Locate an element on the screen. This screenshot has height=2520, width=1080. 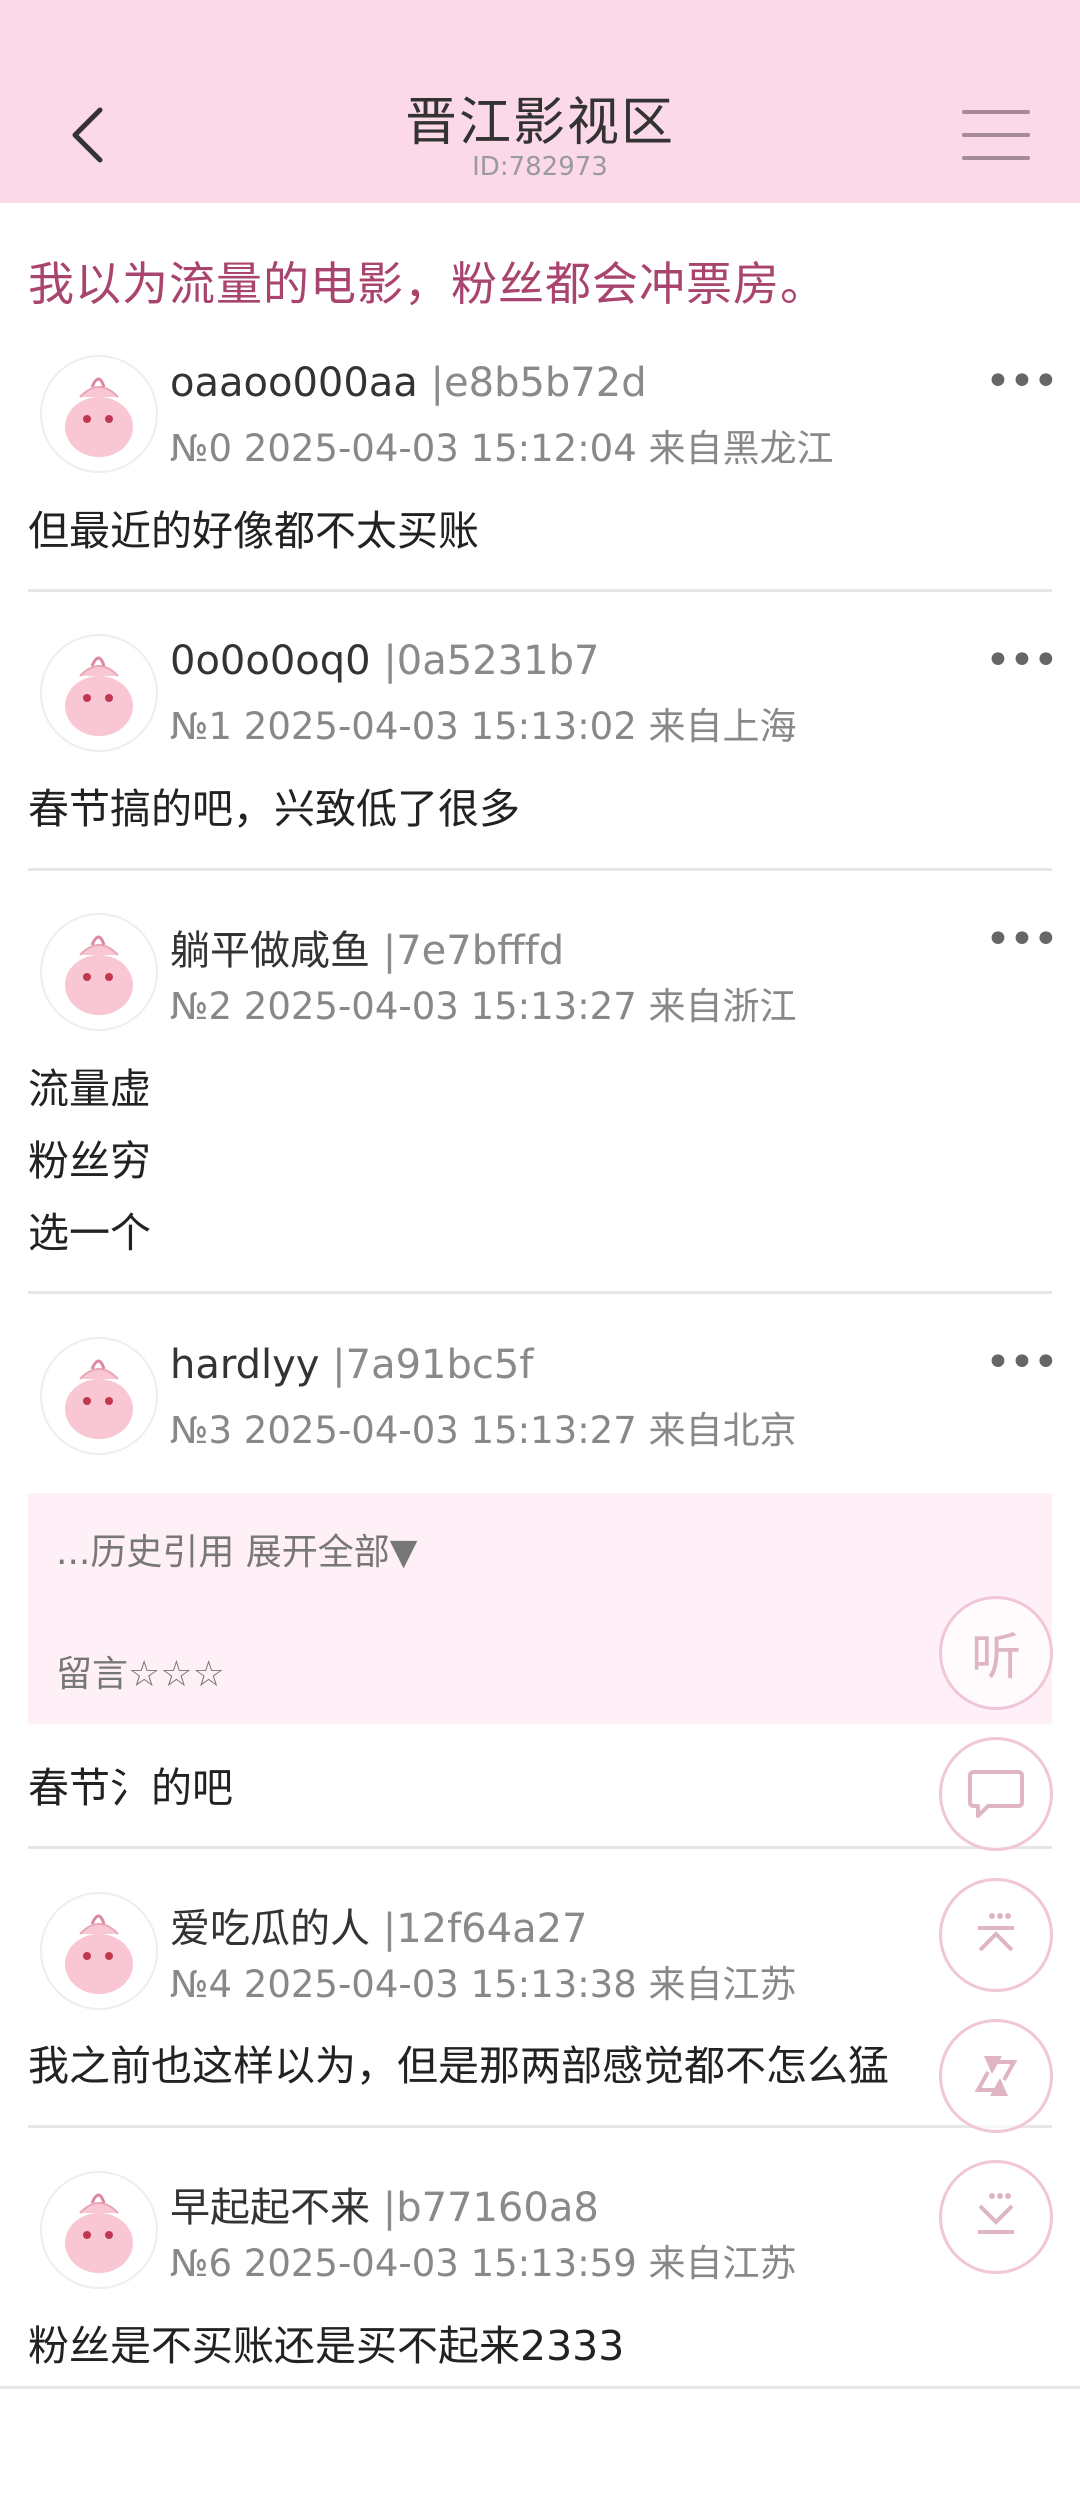
post-meta: №1 2025-04-03 15:13:02 来自上海 is located at coordinates (483, 726).